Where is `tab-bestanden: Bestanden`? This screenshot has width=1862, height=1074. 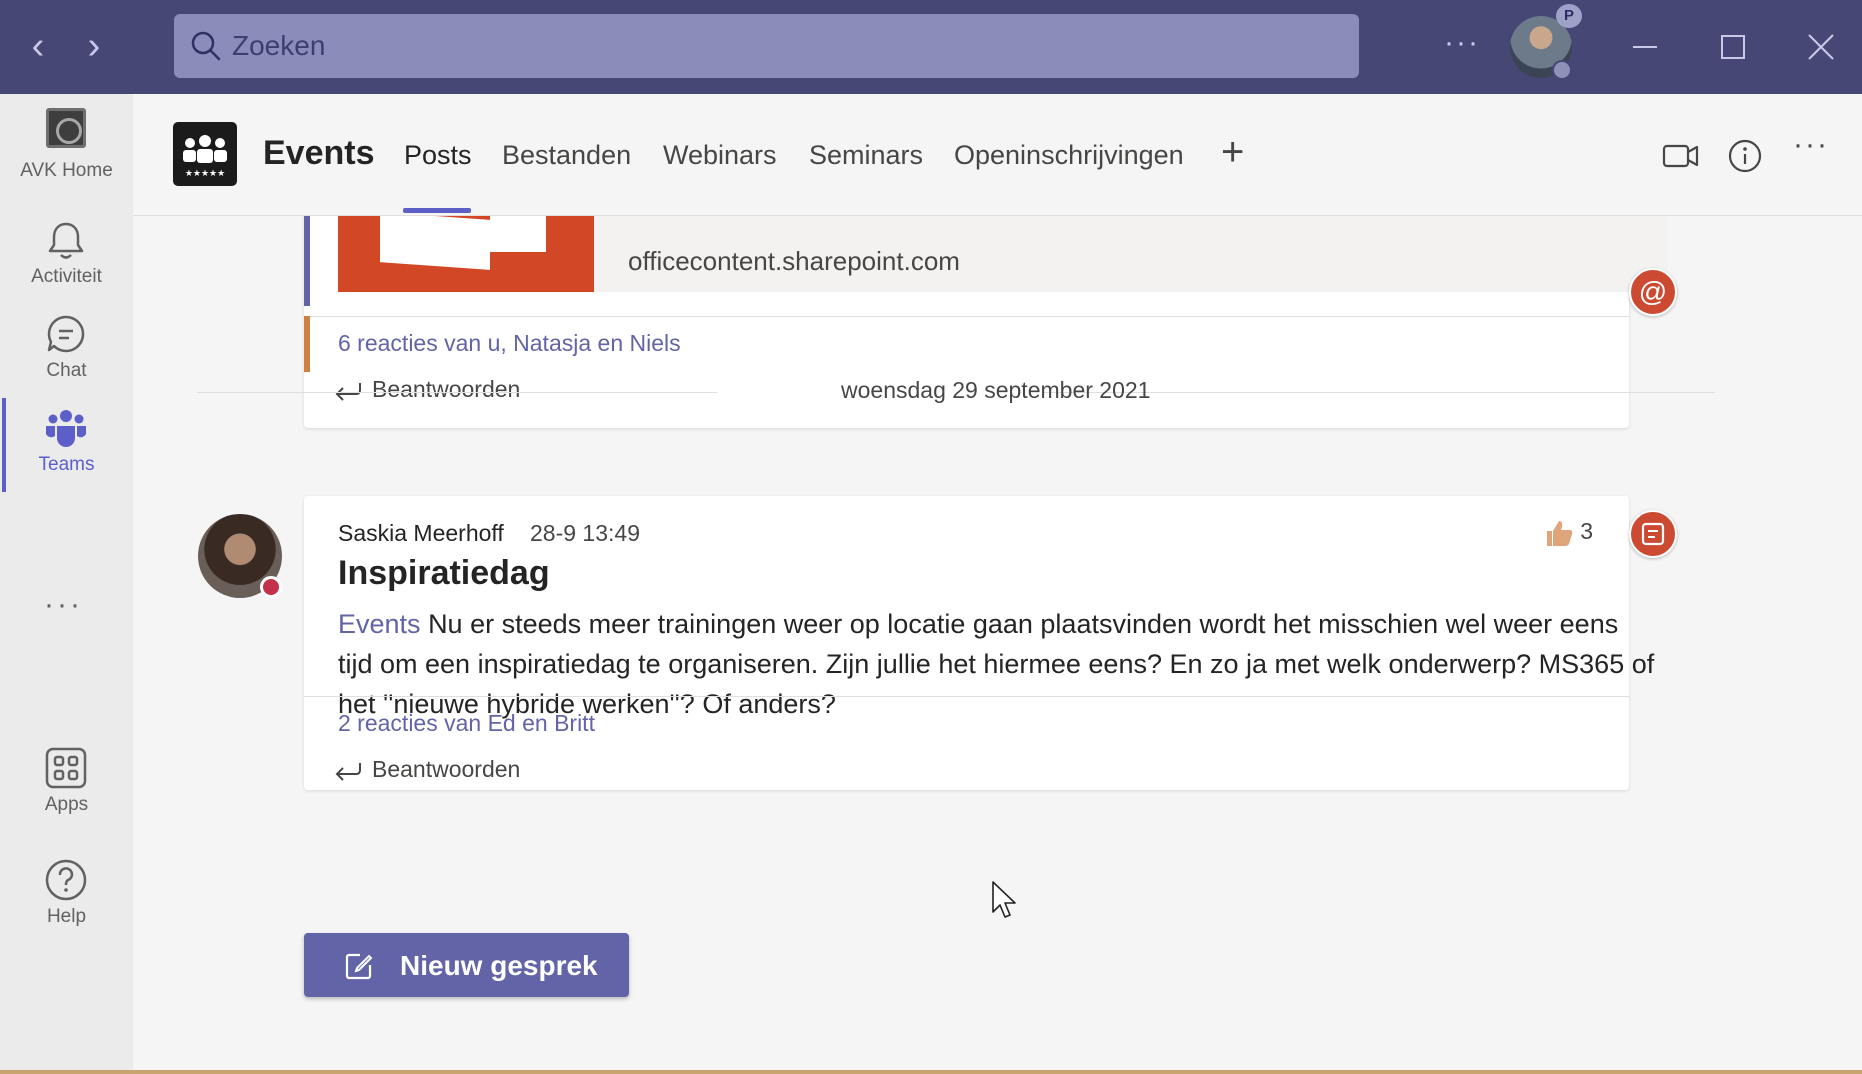 tab-bestanden: Bestanden is located at coordinates (566, 155).